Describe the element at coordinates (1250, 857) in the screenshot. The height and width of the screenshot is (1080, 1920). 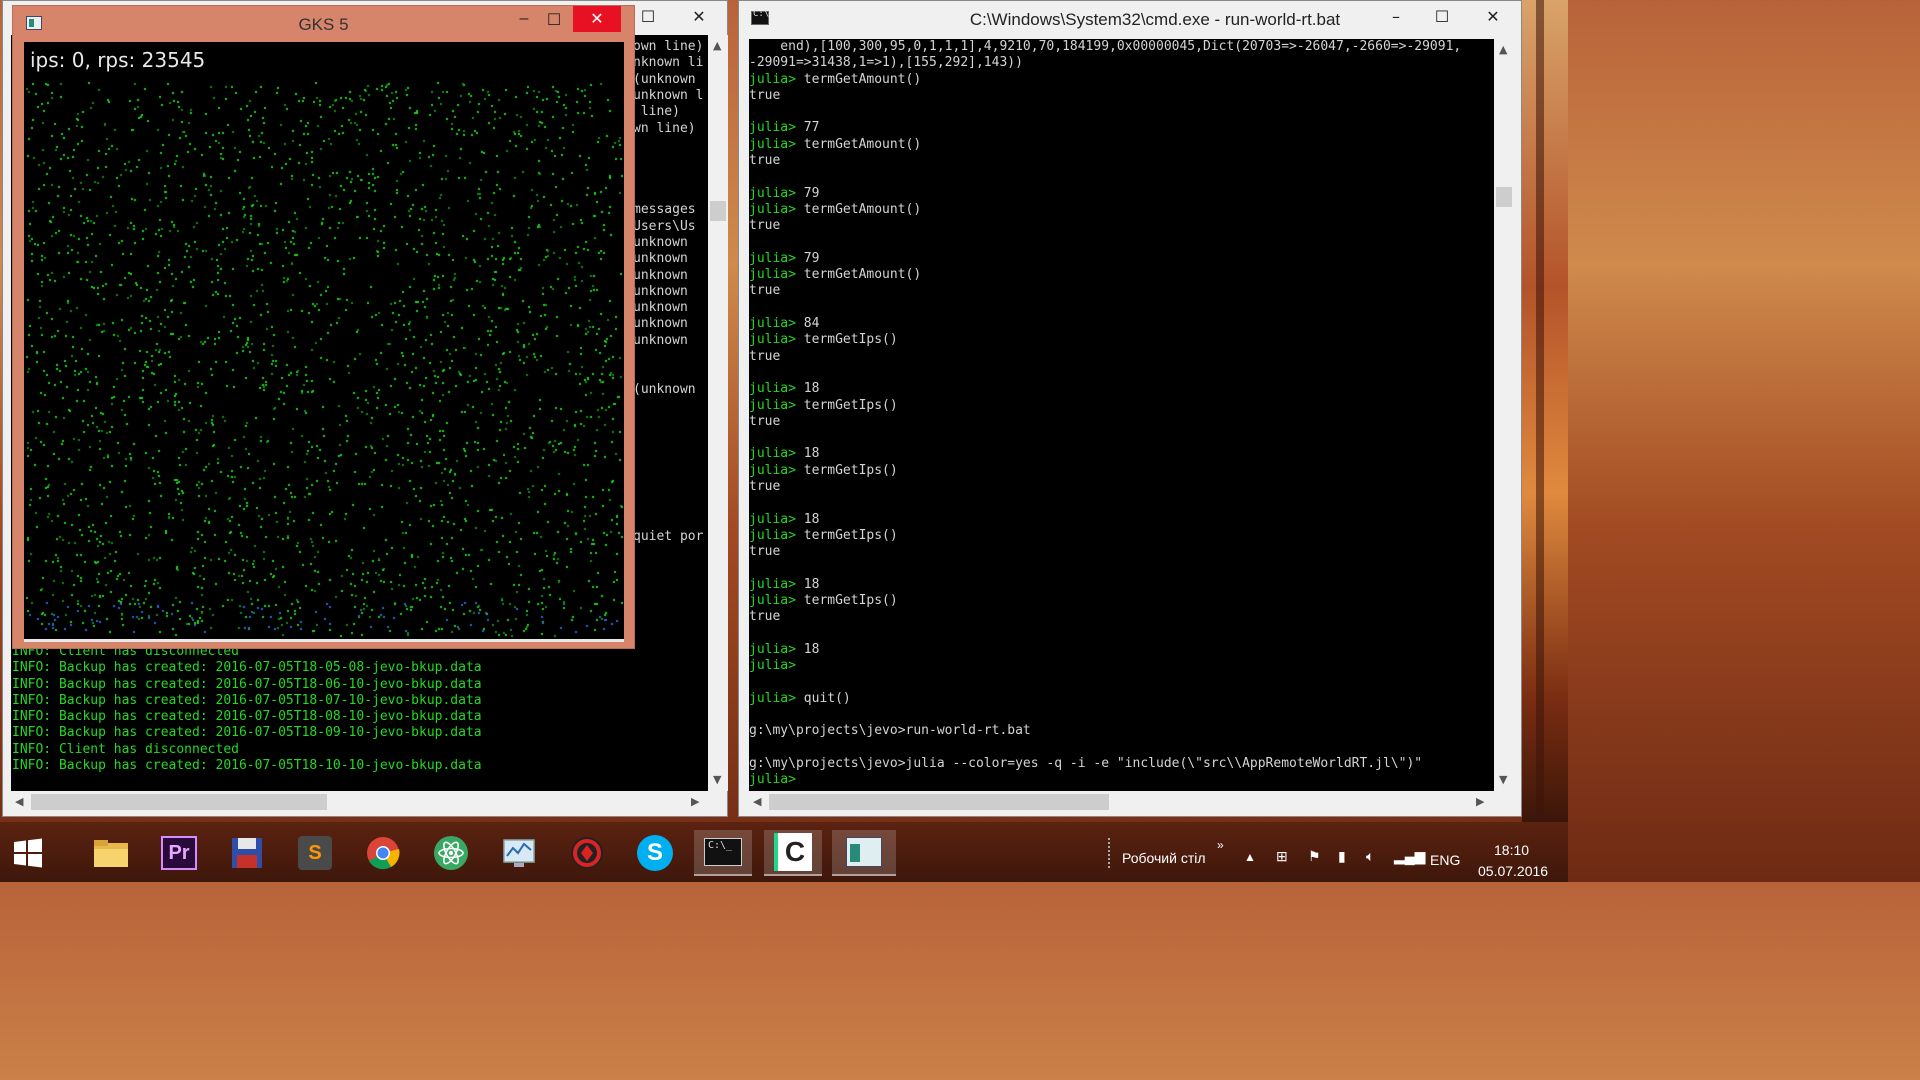
I see `tray-overflow-icon: ▲` at that location.